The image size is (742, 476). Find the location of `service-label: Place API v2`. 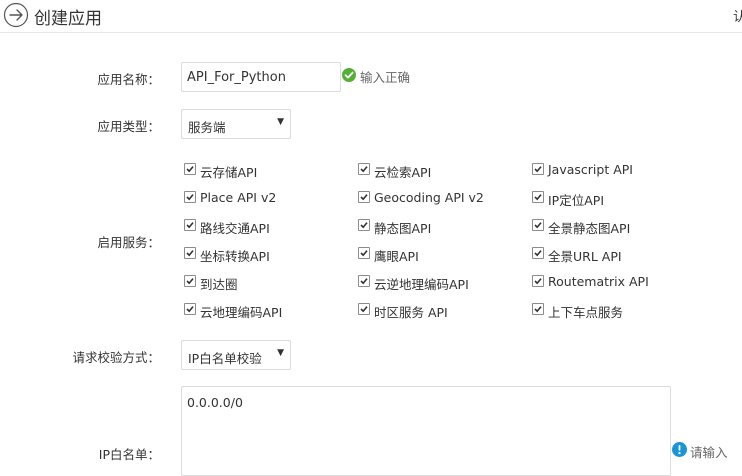

service-label: Place API v2 is located at coordinates (238, 197).